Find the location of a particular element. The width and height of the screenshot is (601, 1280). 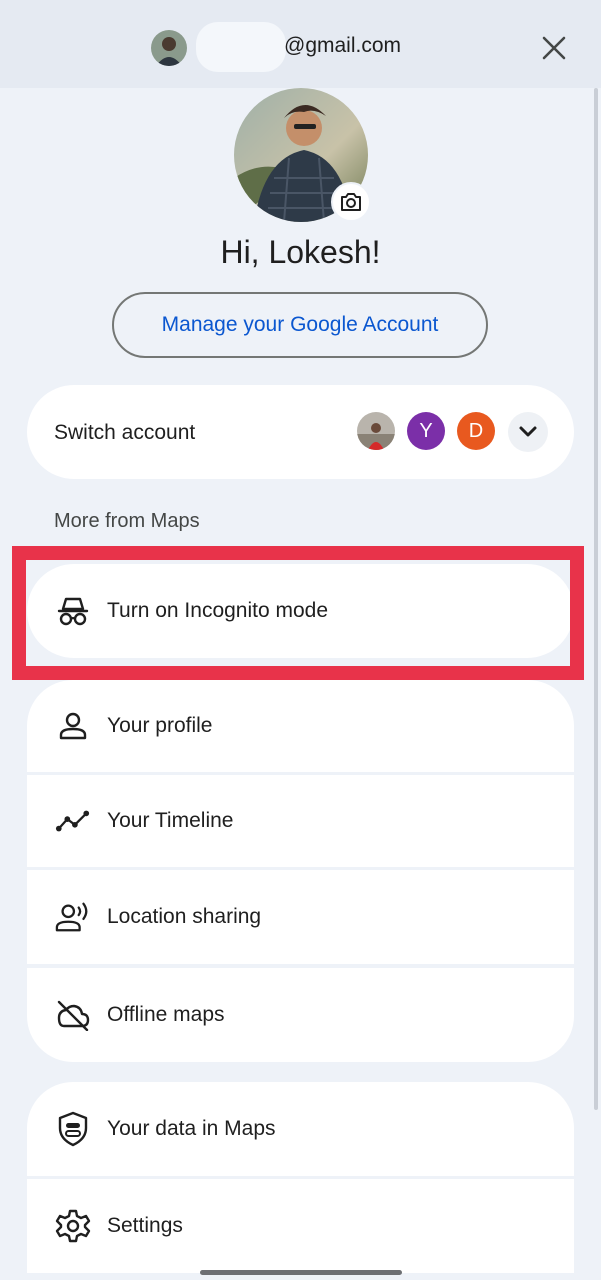

settings-label: Settings is located at coordinates (145, 1225).